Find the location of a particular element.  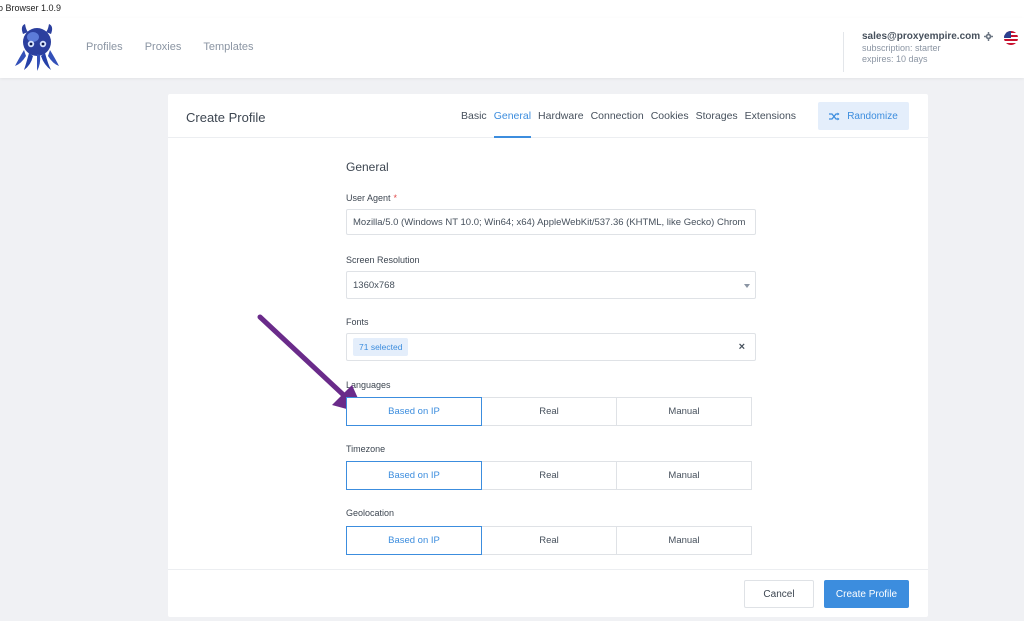

languages-option-based-on-ip: Based on IP is located at coordinates (414, 411).